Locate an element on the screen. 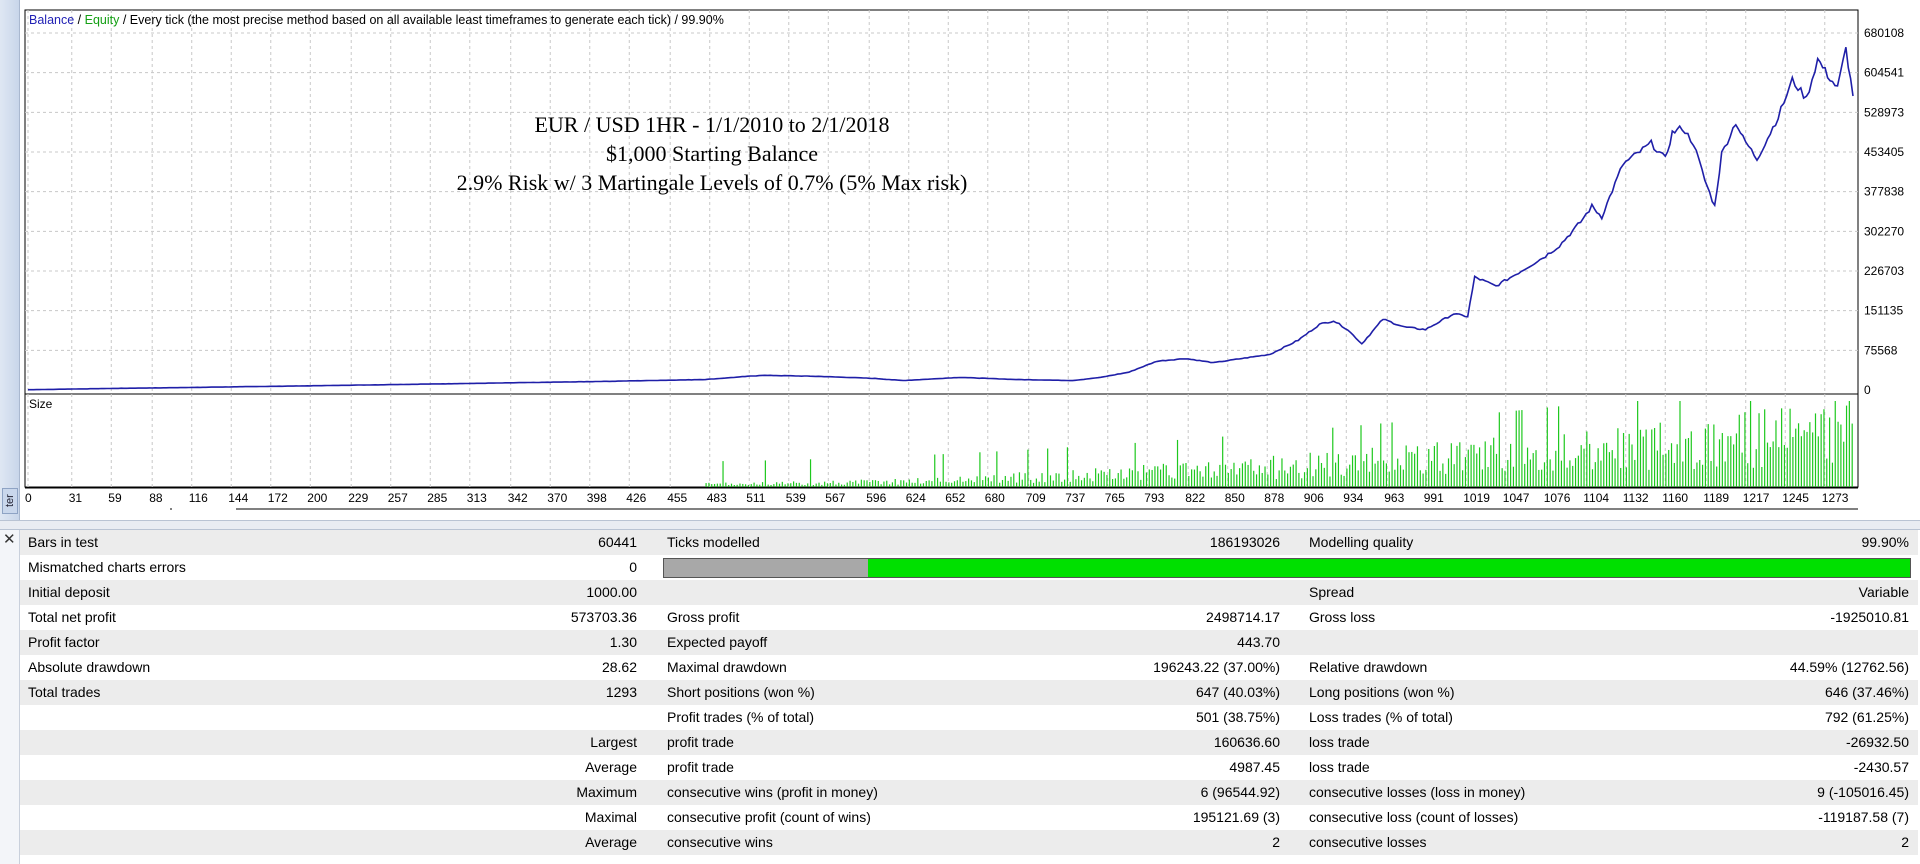 This screenshot has width=1920, height=864. x-tick-label: 144 is located at coordinates (238, 498).